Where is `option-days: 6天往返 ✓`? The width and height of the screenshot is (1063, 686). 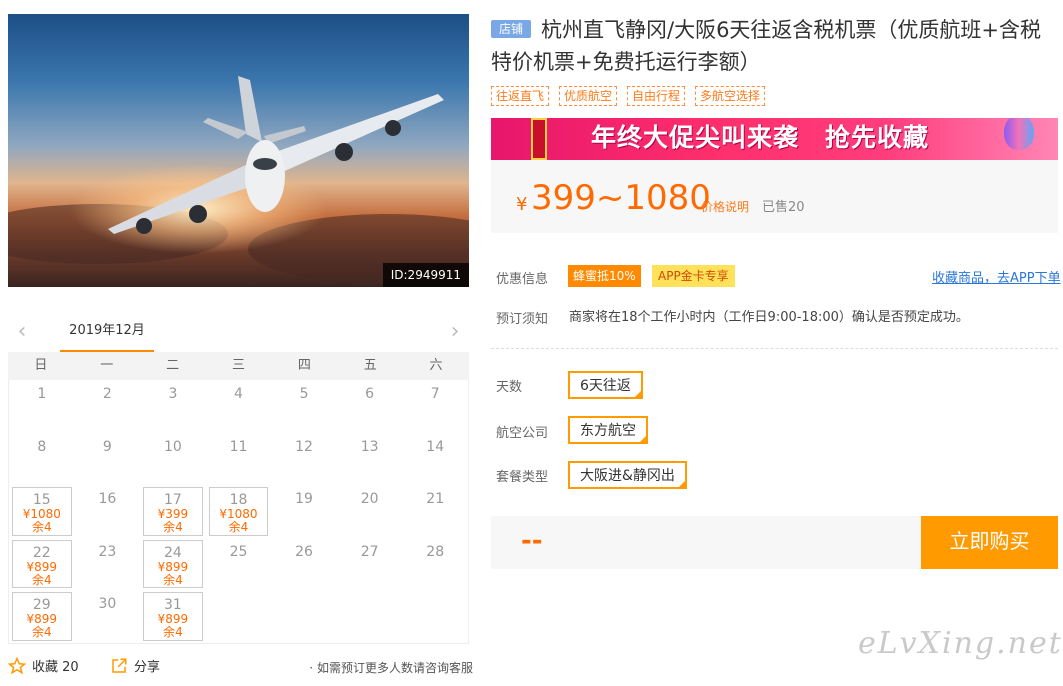 option-days: 6天往返 ✓ is located at coordinates (605, 385).